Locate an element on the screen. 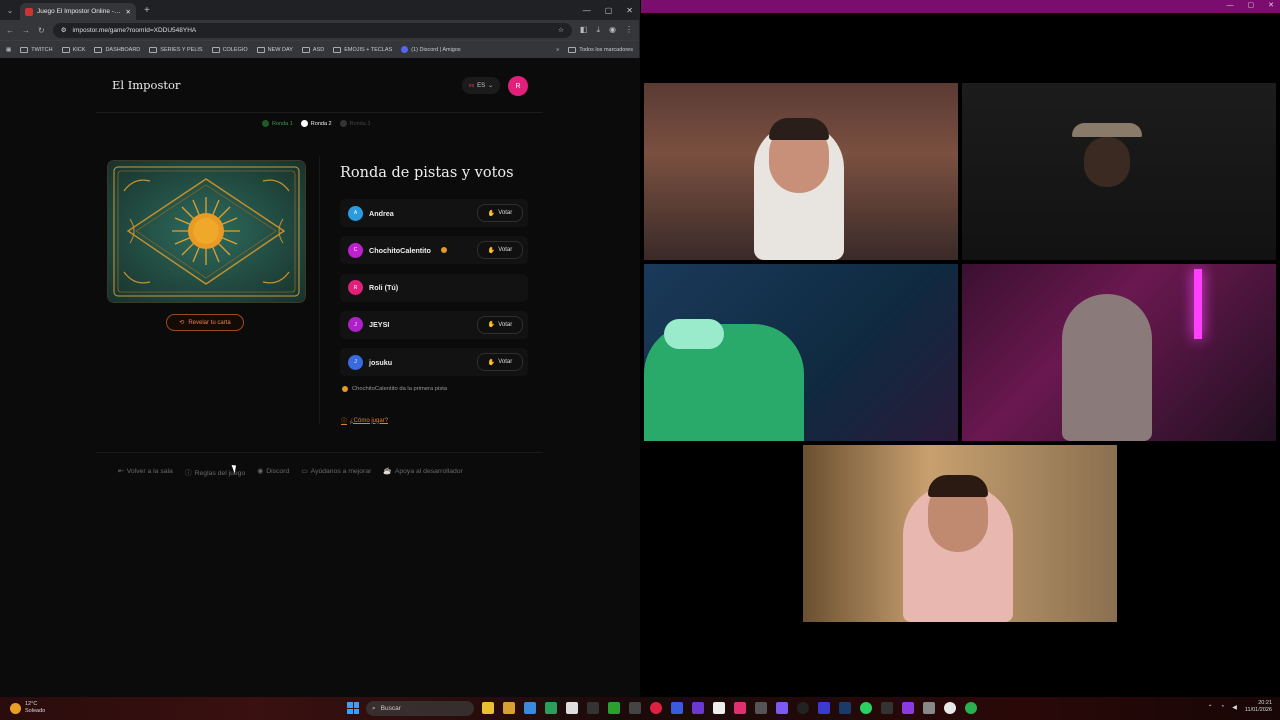  bookmark-item: EMOJIS + TECLAS is located at coordinates (362, 49).